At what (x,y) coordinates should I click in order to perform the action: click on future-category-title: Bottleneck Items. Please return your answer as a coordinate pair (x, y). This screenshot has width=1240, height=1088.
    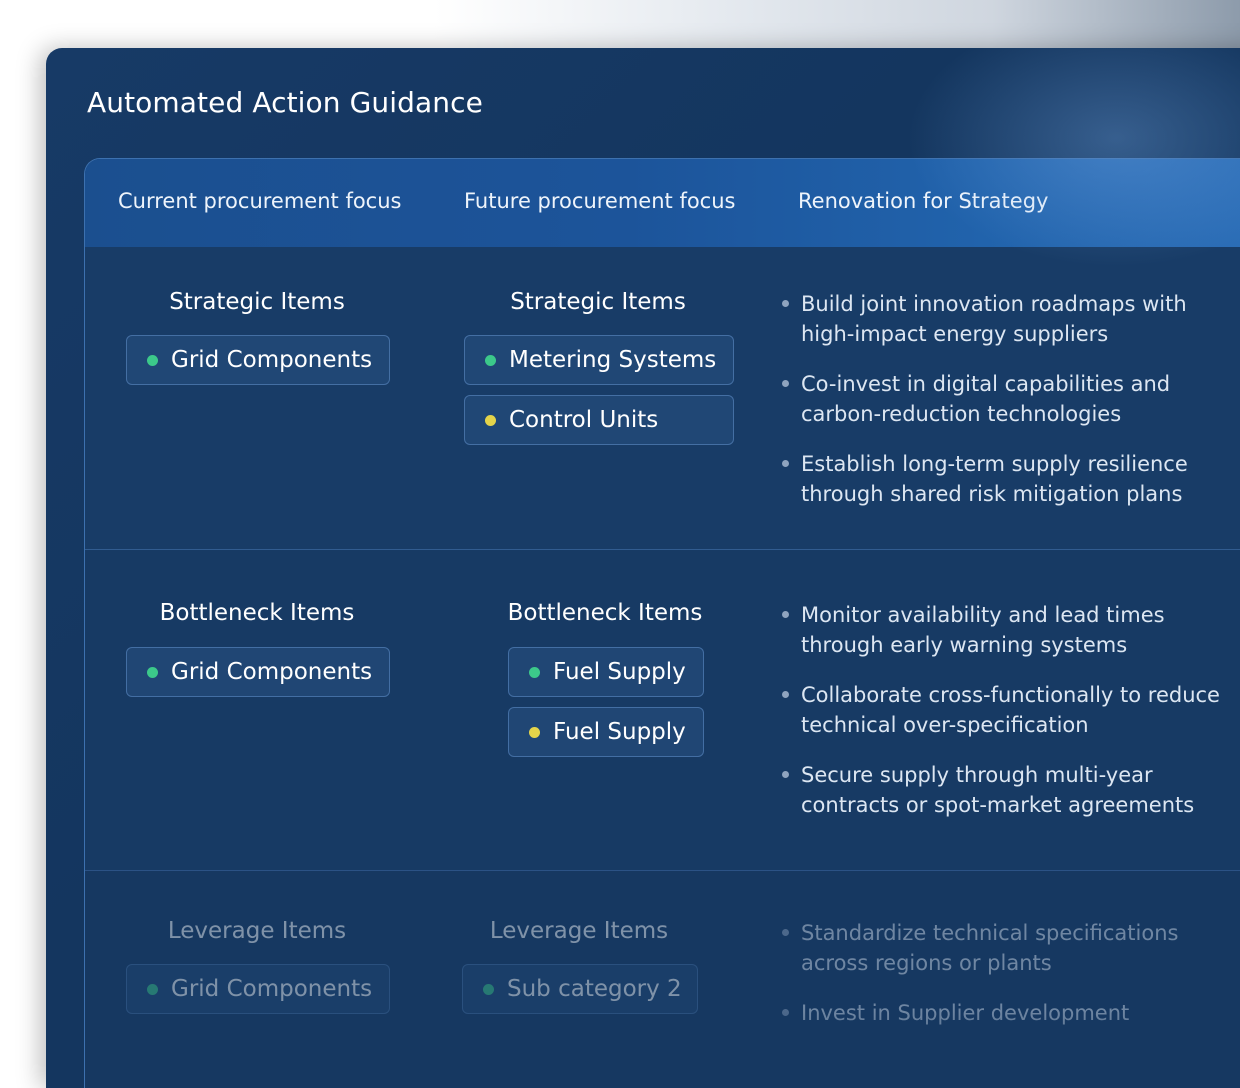
    Looking at the image, I should click on (605, 613).